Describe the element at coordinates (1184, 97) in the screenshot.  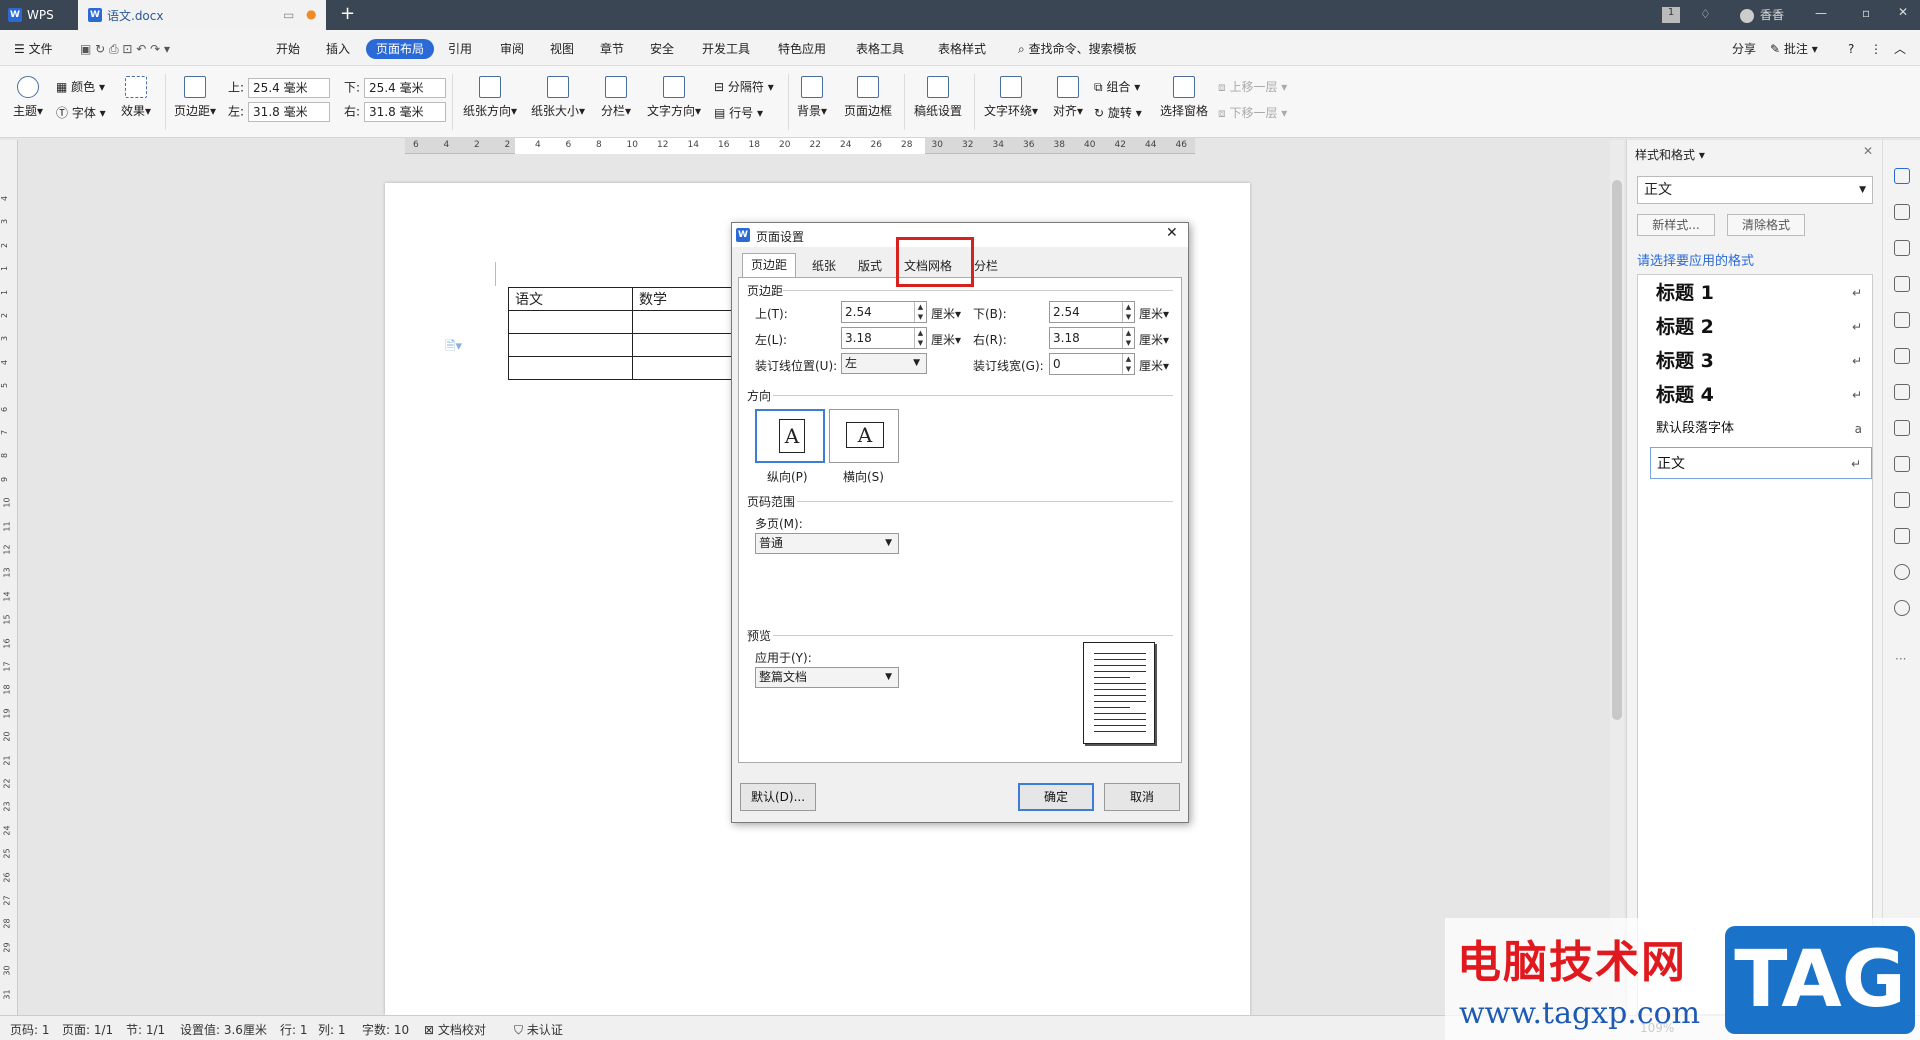
I see `selection-pane-button: 选择窗格` at that location.